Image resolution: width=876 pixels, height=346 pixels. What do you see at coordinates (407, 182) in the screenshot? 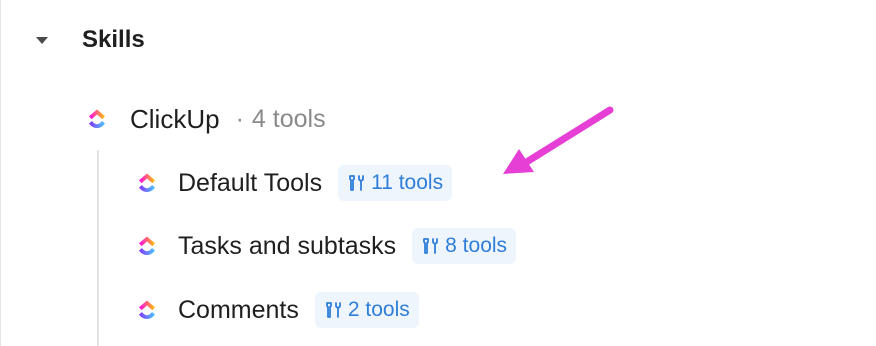
I see `tools-badge-label: 11 tools` at bounding box center [407, 182].